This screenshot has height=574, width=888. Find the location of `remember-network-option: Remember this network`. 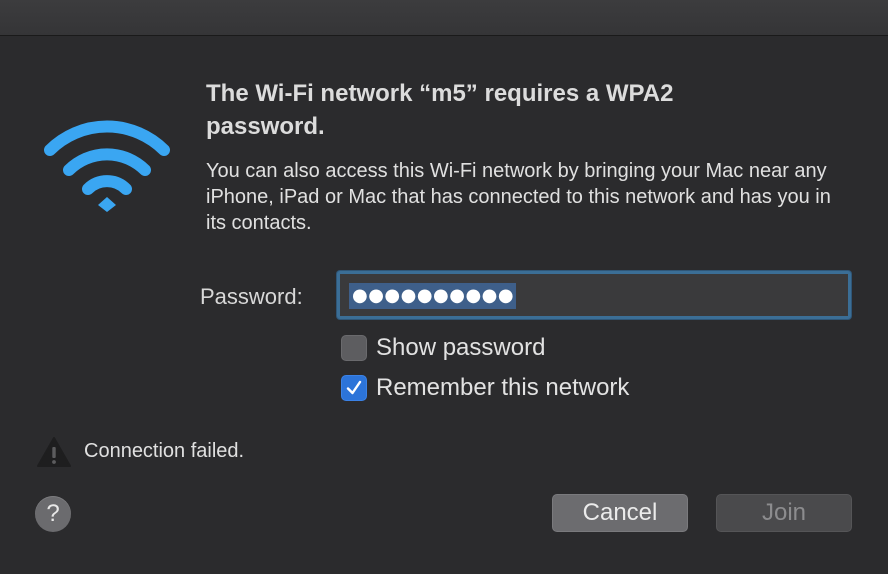

remember-network-option: Remember this network is located at coordinates (485, 388).